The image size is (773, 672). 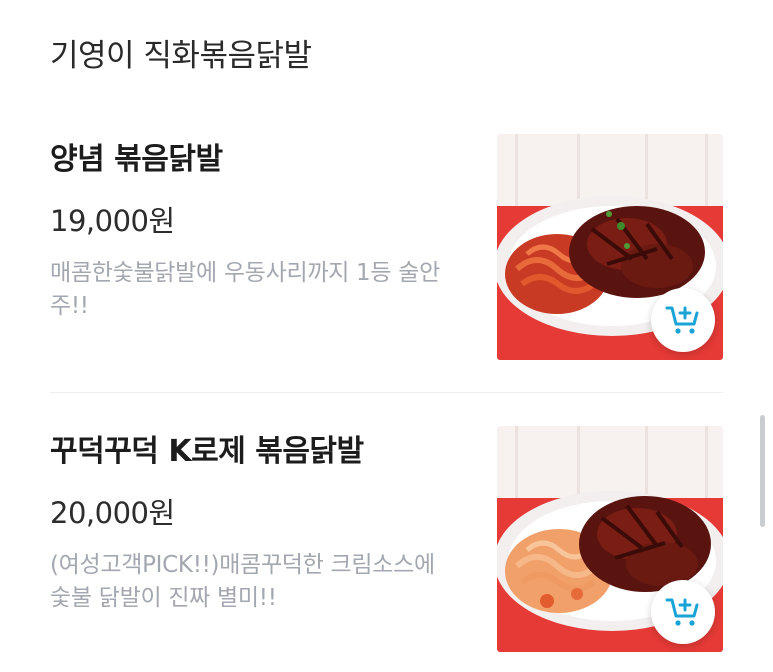 I want to click on item-divider, so click(x=386, y=392).